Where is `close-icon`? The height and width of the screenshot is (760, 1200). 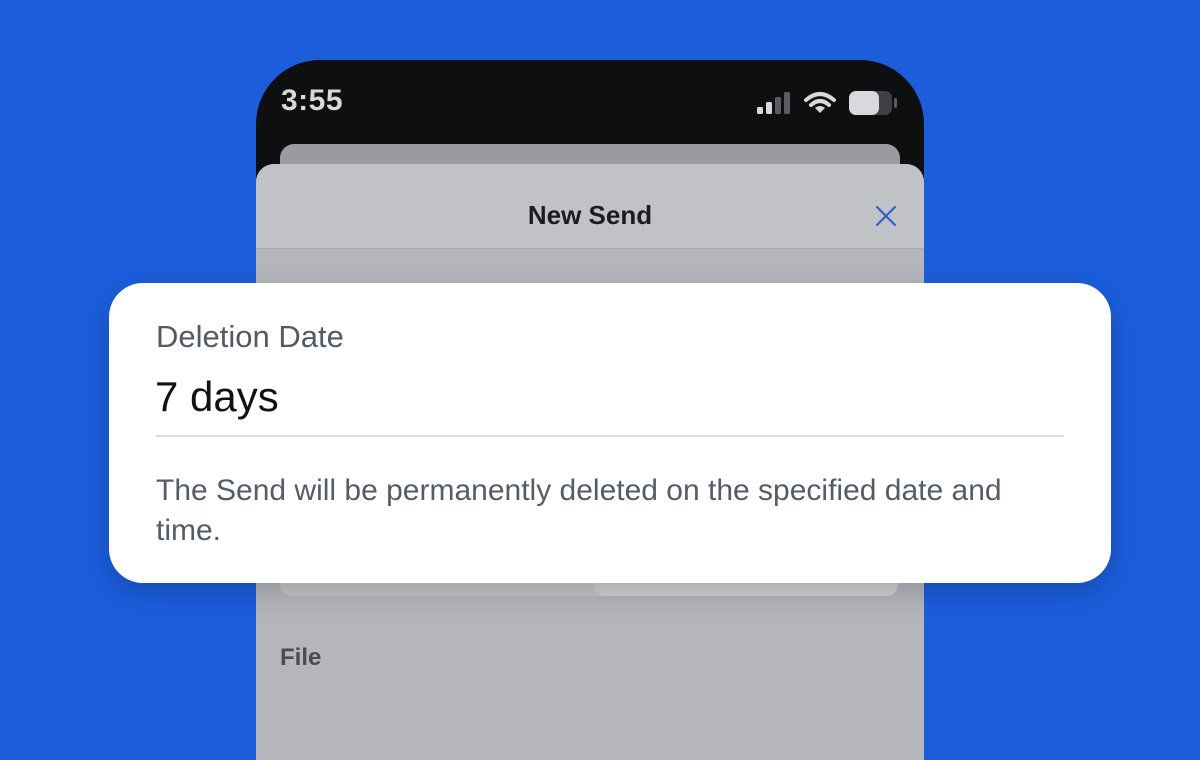 close-icon is located at coordinates (886, 216).